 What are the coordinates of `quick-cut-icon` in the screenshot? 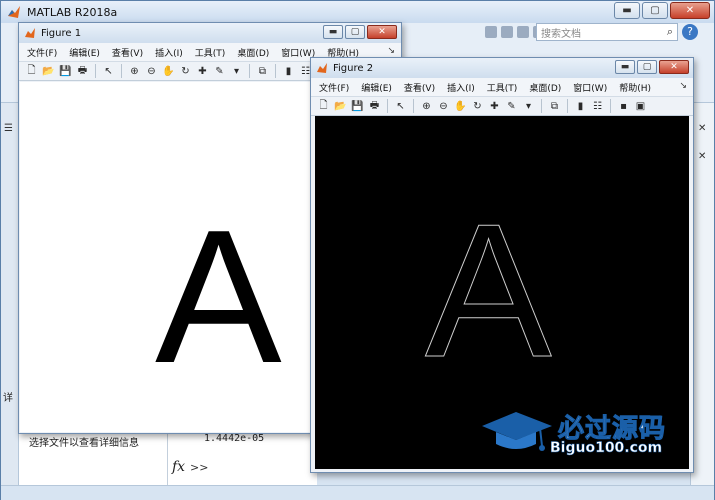 It's located at (507, 32).